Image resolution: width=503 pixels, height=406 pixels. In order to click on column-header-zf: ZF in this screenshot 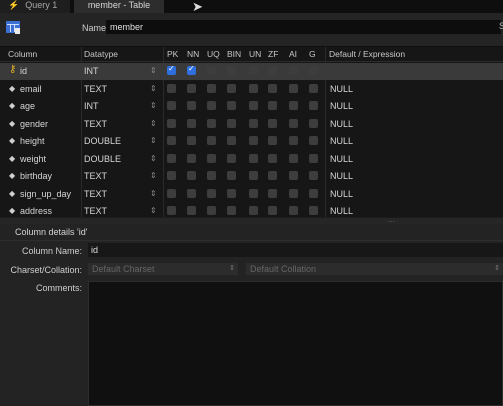, I will do `click(273, 54)`.